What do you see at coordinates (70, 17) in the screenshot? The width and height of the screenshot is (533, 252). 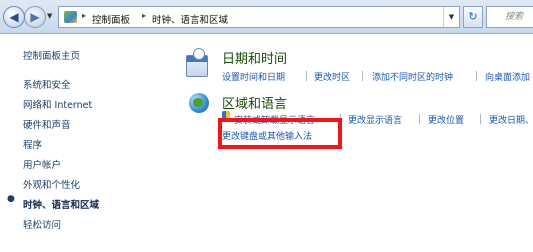 I see `control-panel-icon` at bounding box center [70, 17].